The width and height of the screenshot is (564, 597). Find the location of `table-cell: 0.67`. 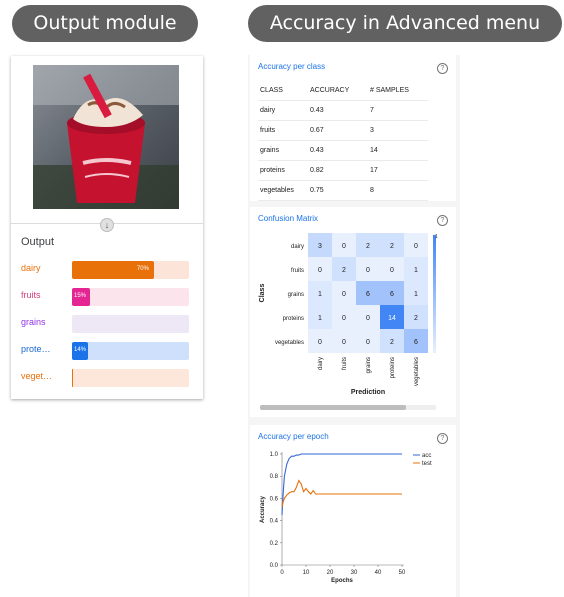

table-cell: 0.67 is located at coordinates (338, 130).